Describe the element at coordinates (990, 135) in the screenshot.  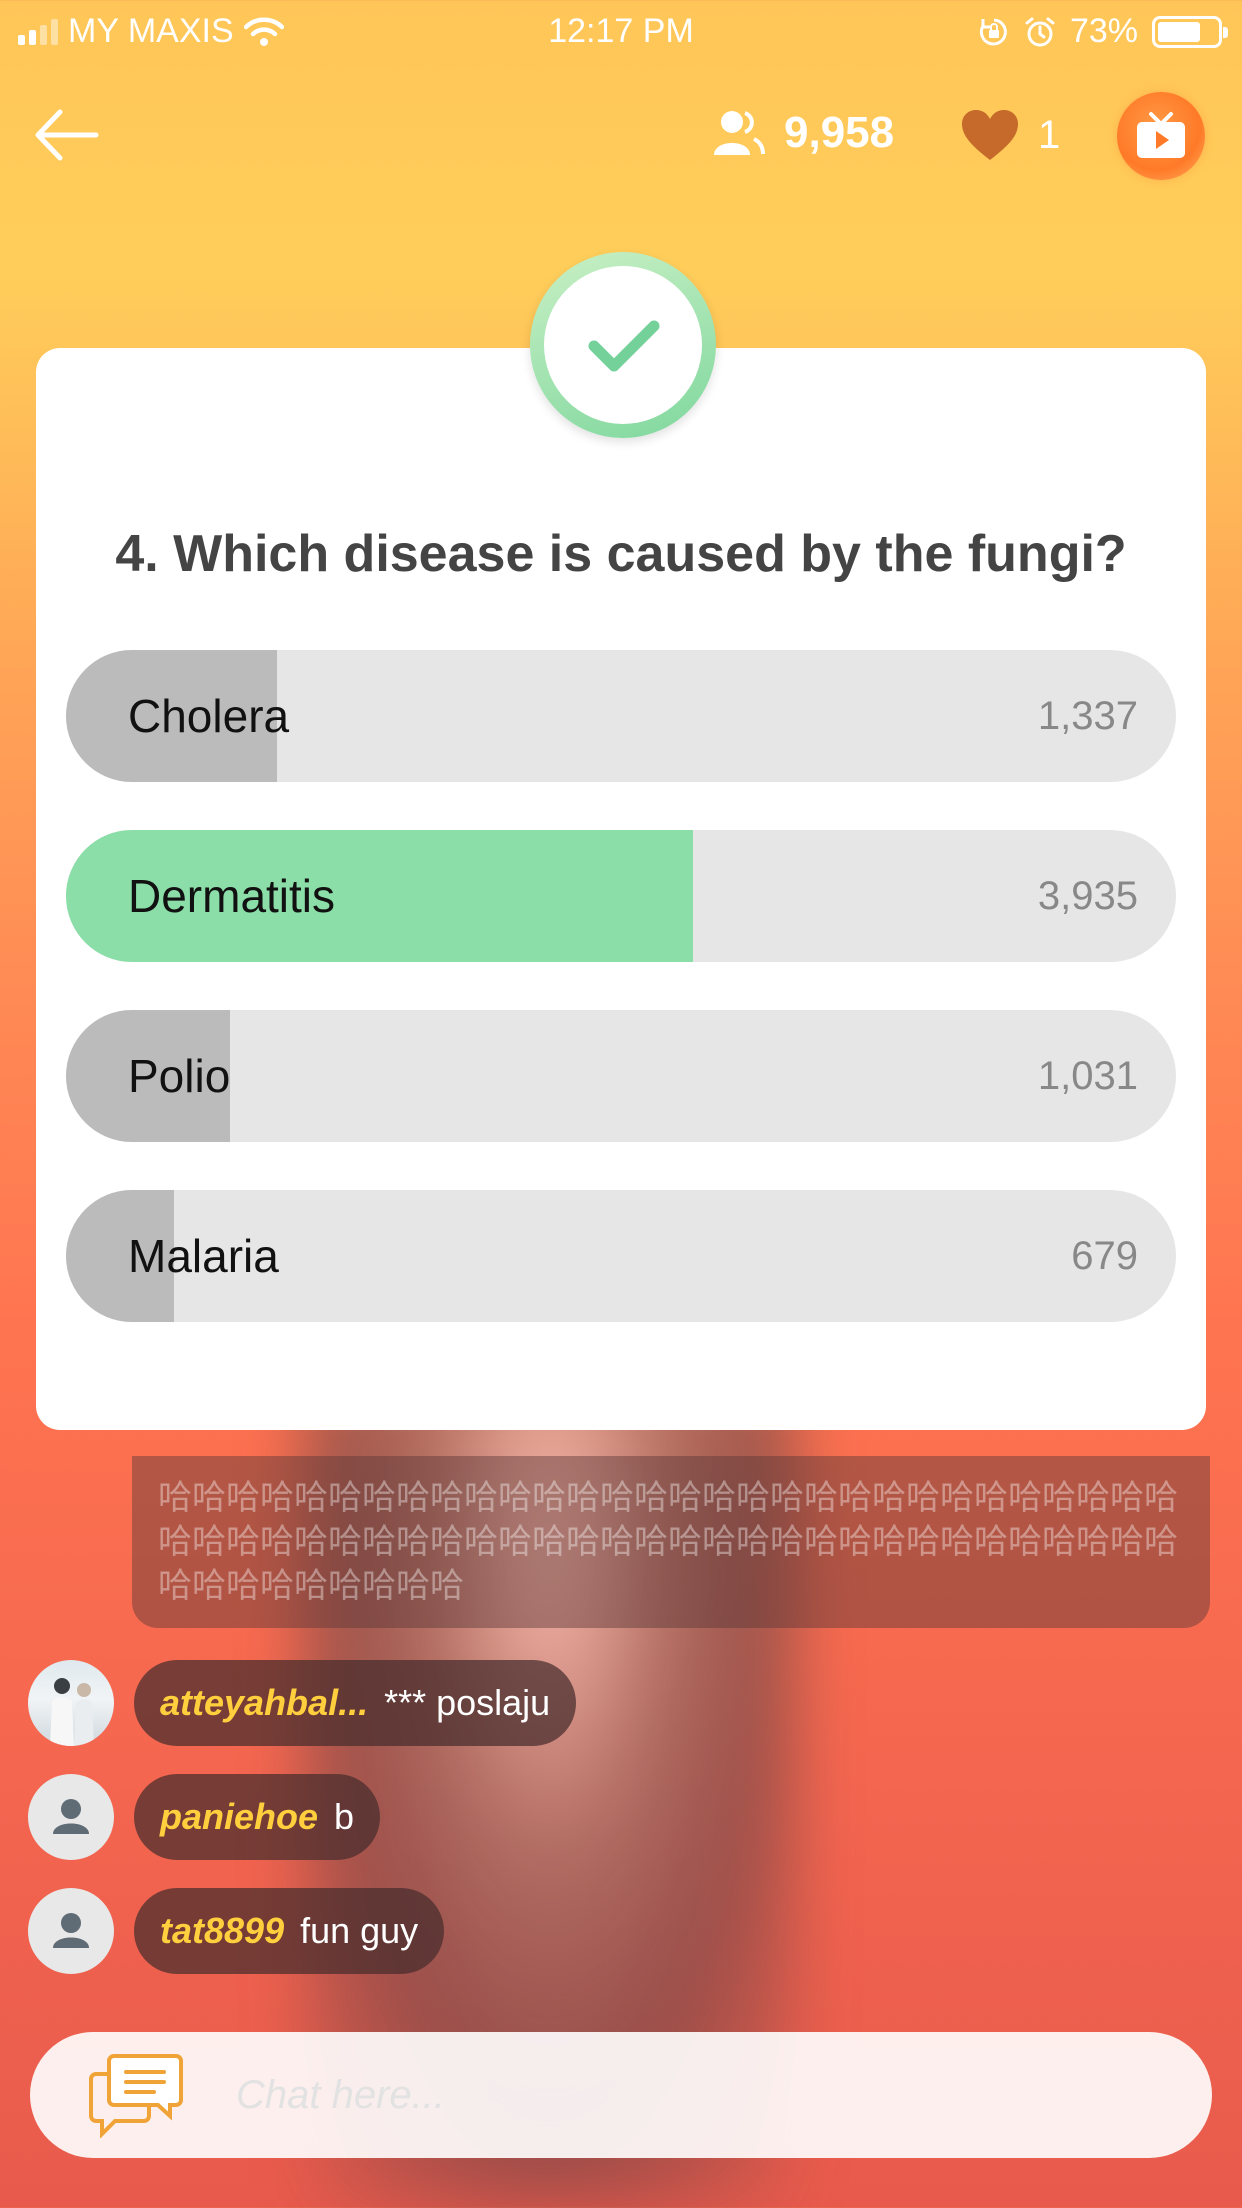
I see `heart-icon` at that location.